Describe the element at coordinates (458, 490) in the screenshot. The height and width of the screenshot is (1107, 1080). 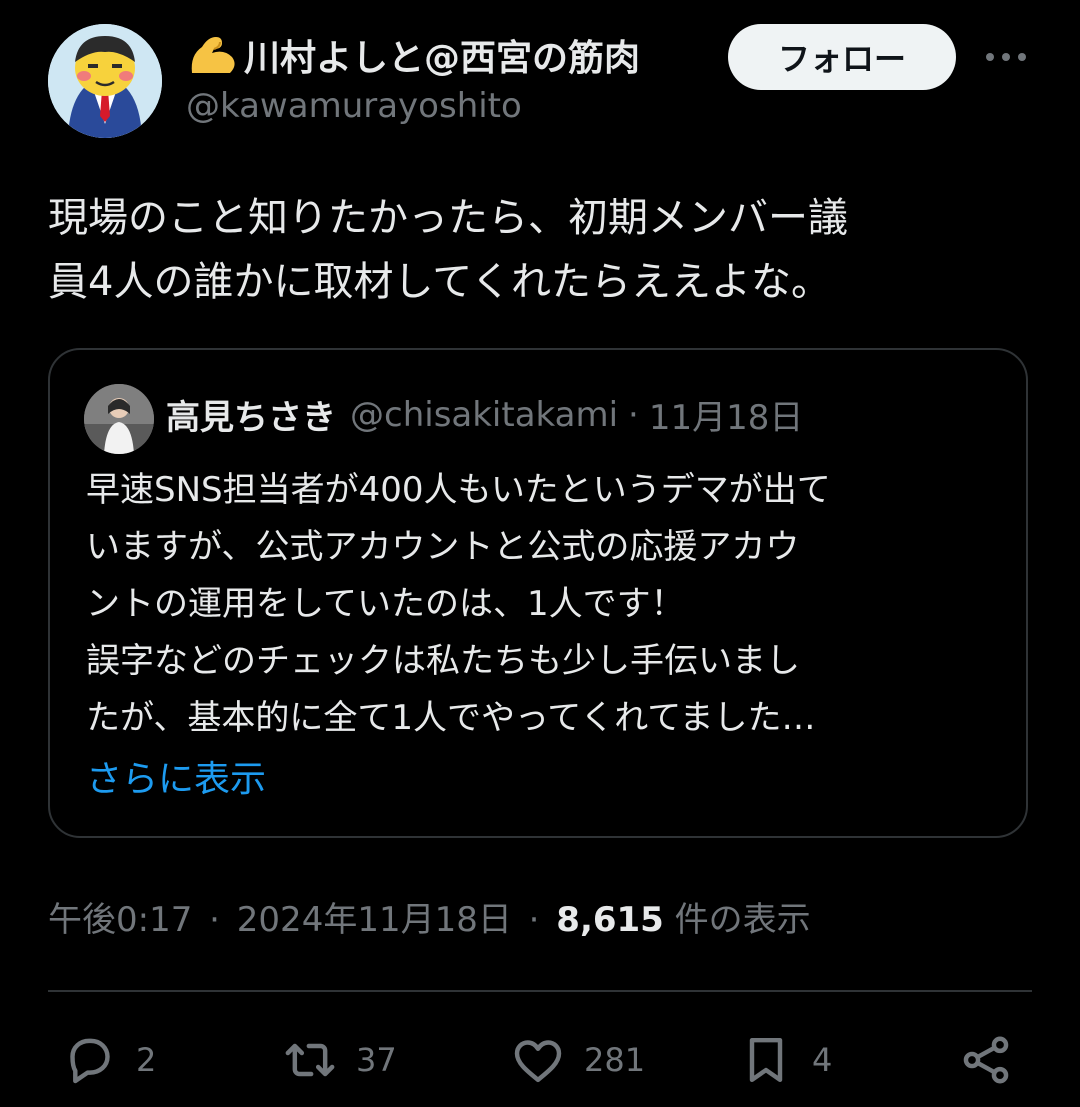
I see `quoted-text-line: 早速SNS担当者が400人もいたというデマが出て` at that location.